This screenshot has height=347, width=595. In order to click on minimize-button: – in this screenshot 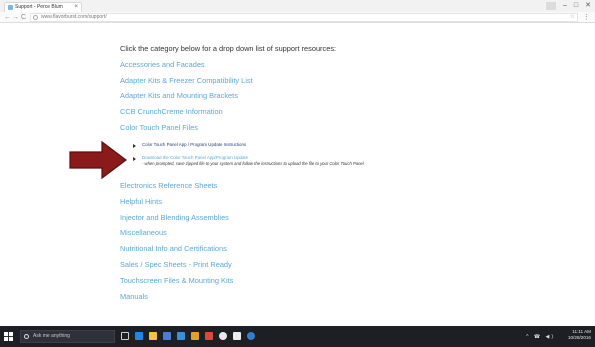, I will do `click(565, 6)`.